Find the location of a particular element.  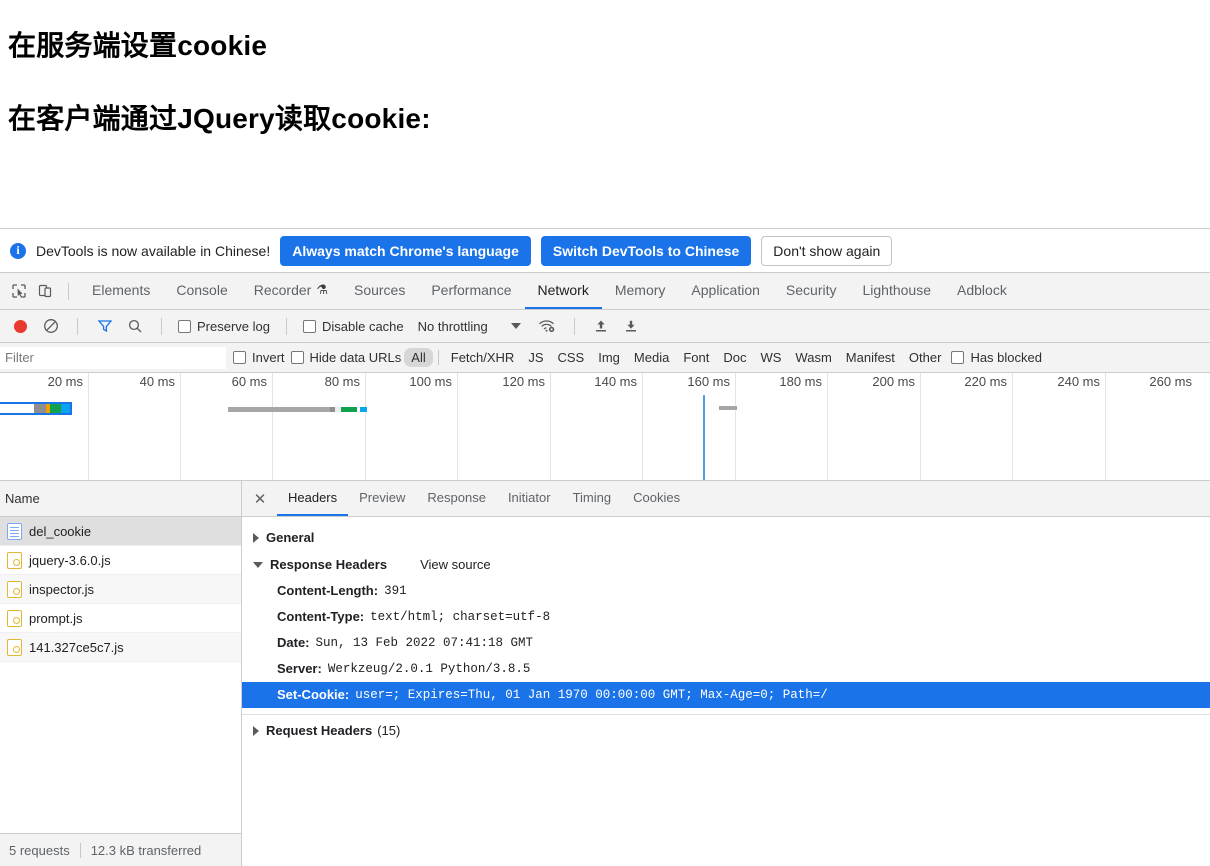

filter-type-fetch-xhr: Fetch/XHR is located at coordinates (483, 357).